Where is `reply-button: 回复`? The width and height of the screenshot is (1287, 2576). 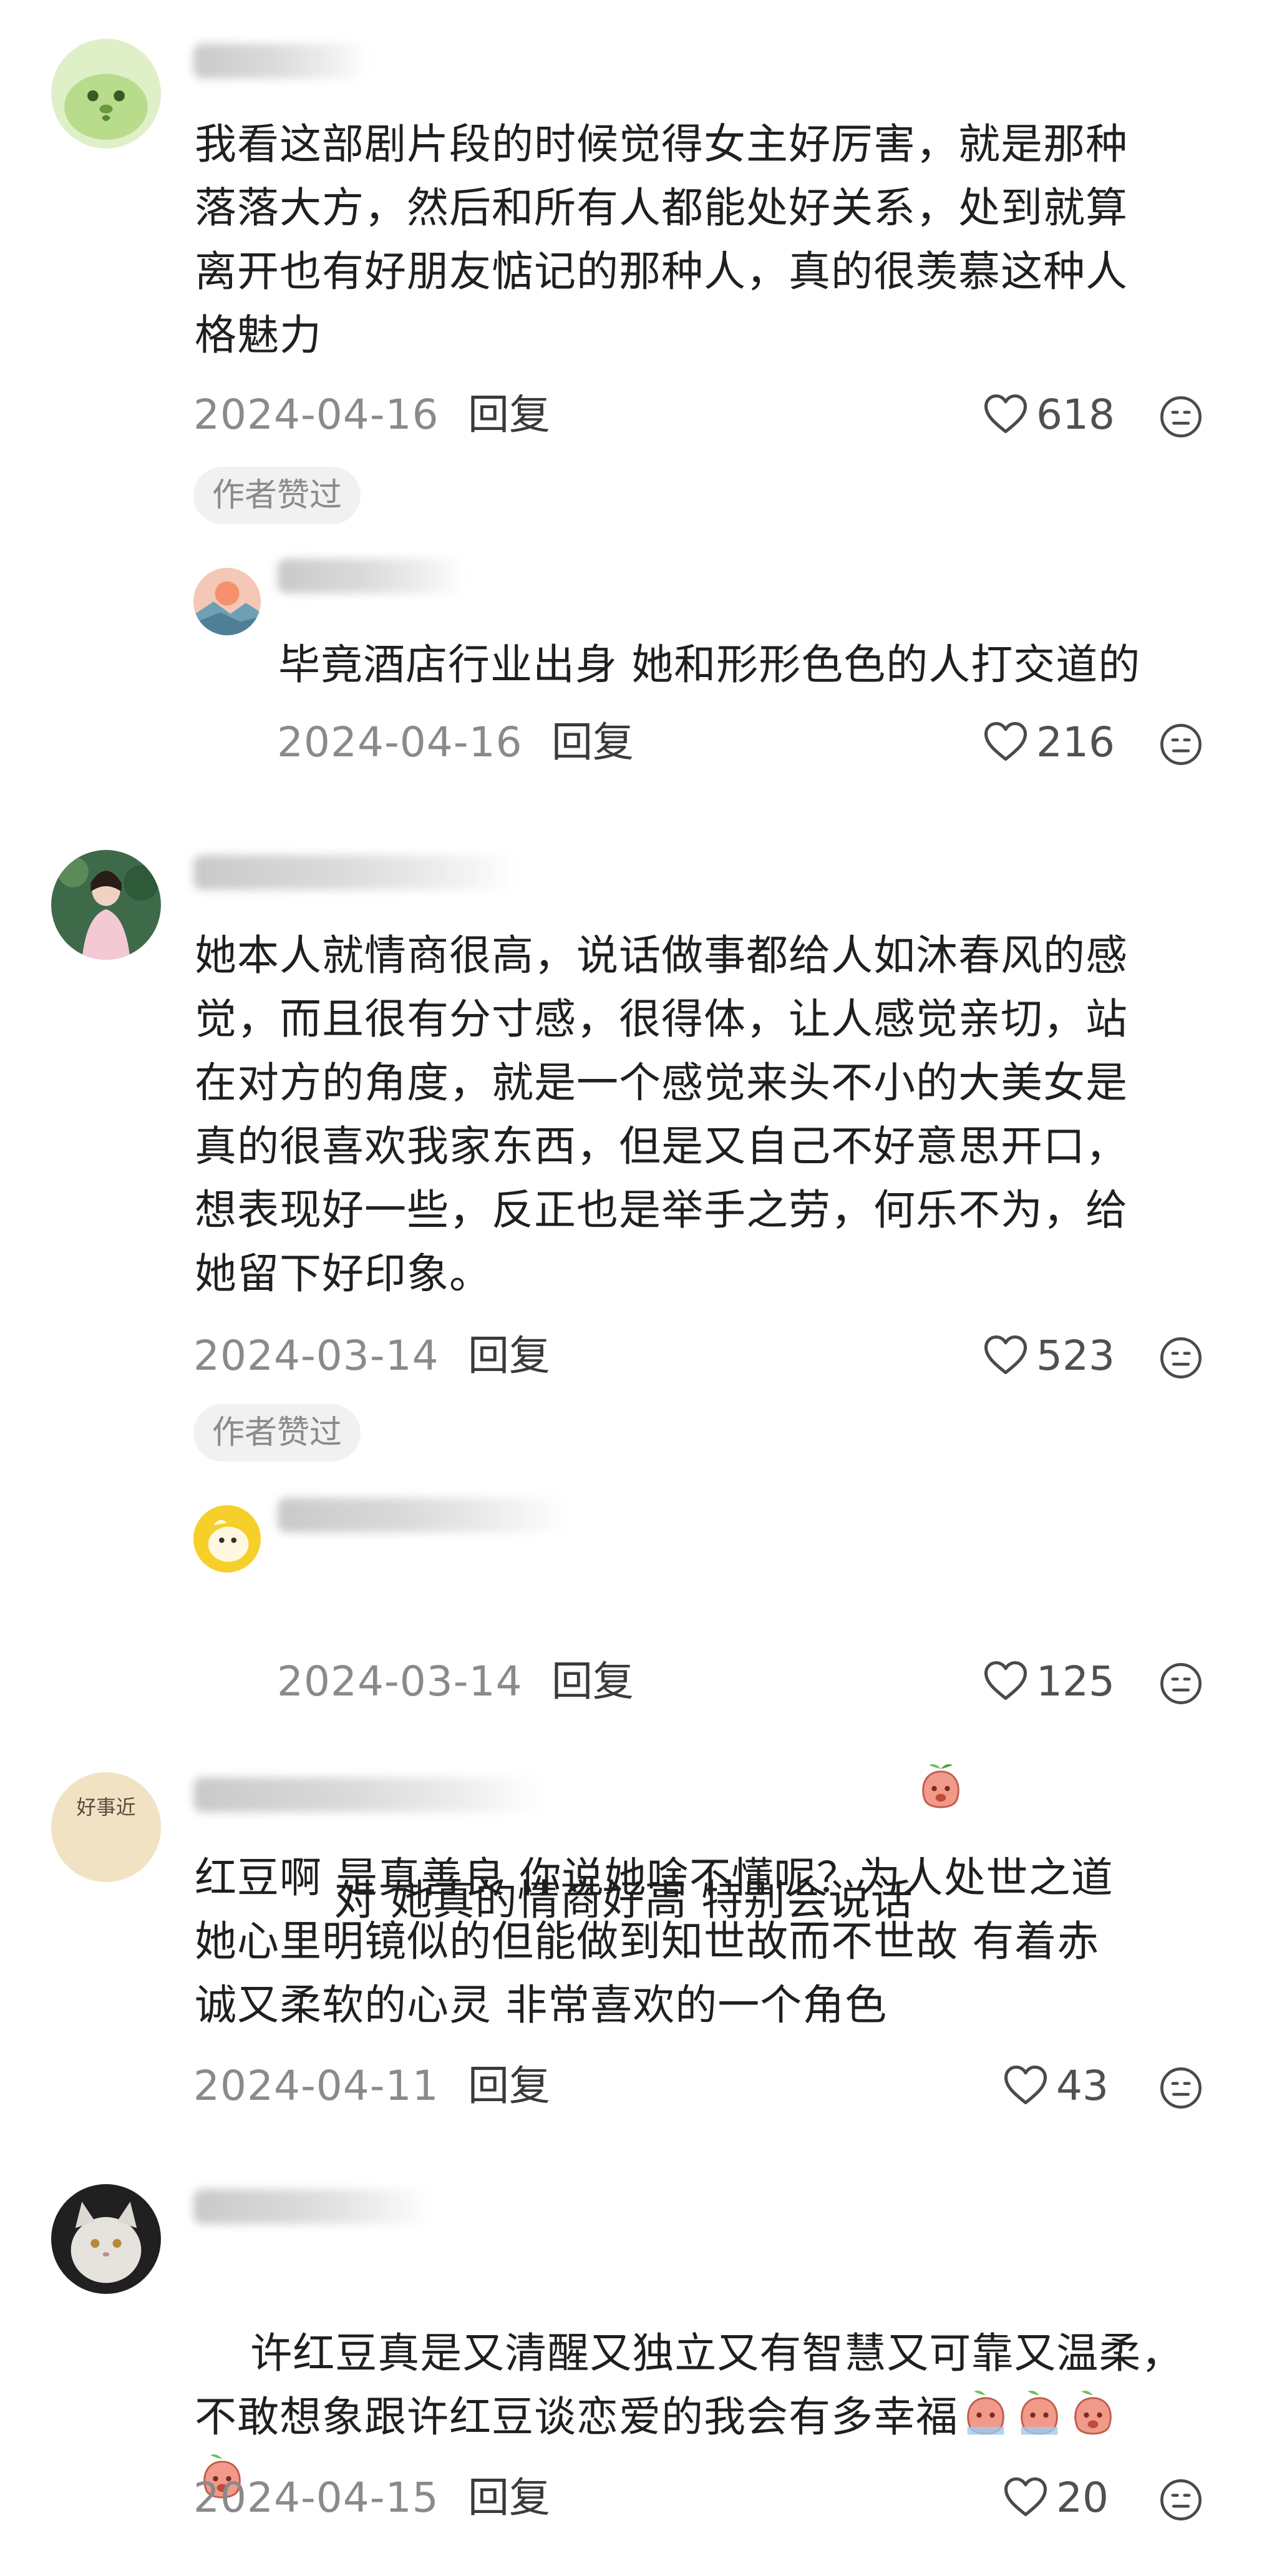 reply-button: 回复 is located at coordinates (509, 2498).